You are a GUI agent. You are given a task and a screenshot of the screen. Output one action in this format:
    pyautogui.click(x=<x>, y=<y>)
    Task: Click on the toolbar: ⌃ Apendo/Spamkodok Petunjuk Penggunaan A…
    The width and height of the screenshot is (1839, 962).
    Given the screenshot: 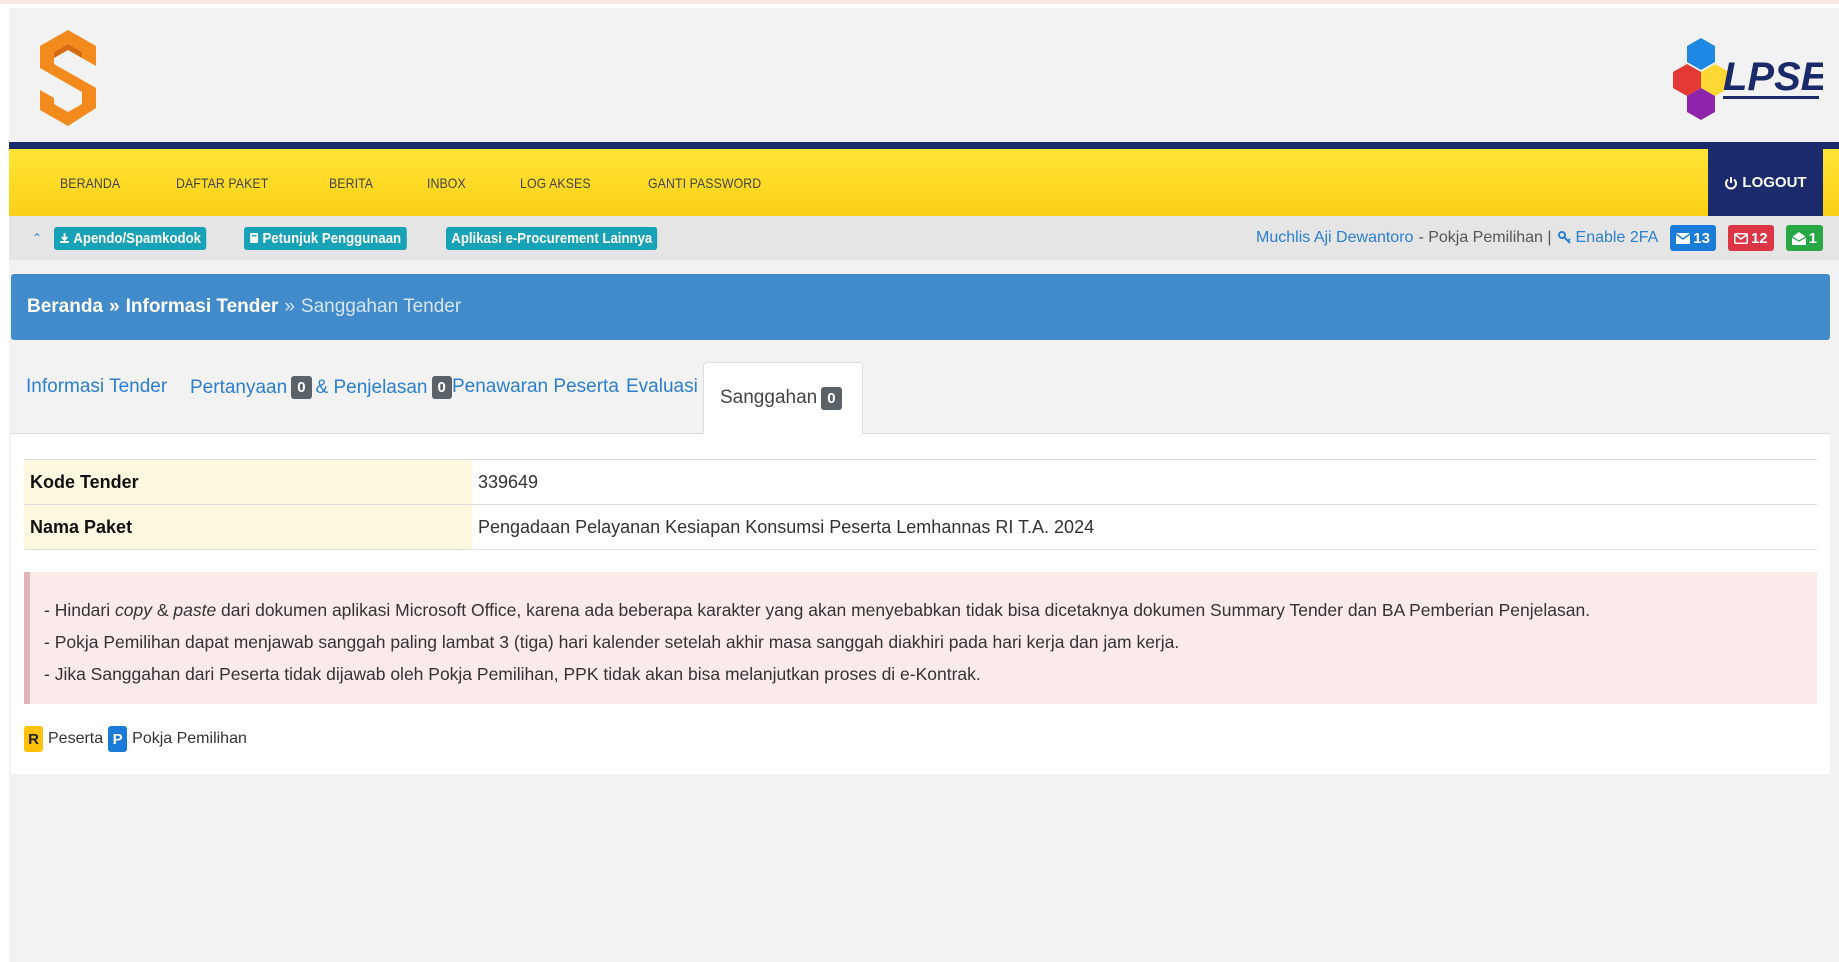 What is the action you would take?
    pyautogui.click(x=924, y=238)
    